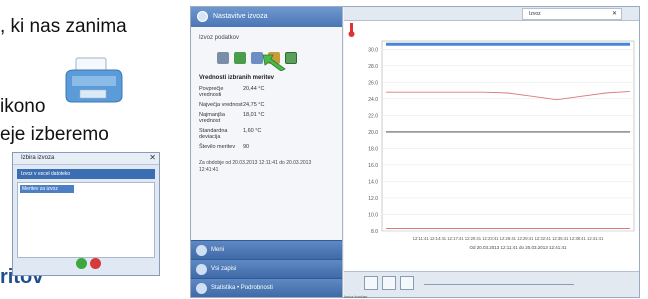 The image size is (648, 299). I want to click on stat-label: Največja vrednost, so click(221, 105).